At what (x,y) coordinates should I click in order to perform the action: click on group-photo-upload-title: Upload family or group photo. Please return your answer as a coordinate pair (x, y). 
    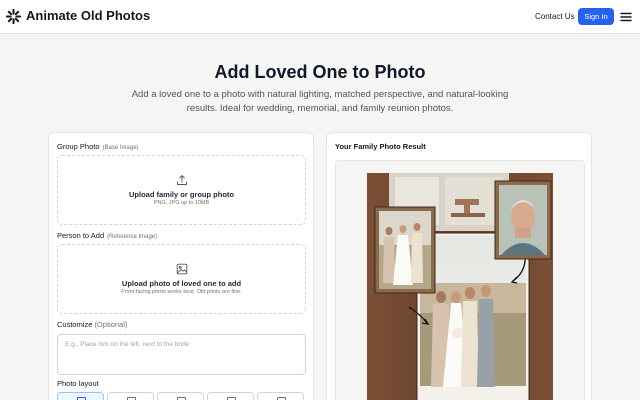
    Looking at the image, I should click on (181, 194).